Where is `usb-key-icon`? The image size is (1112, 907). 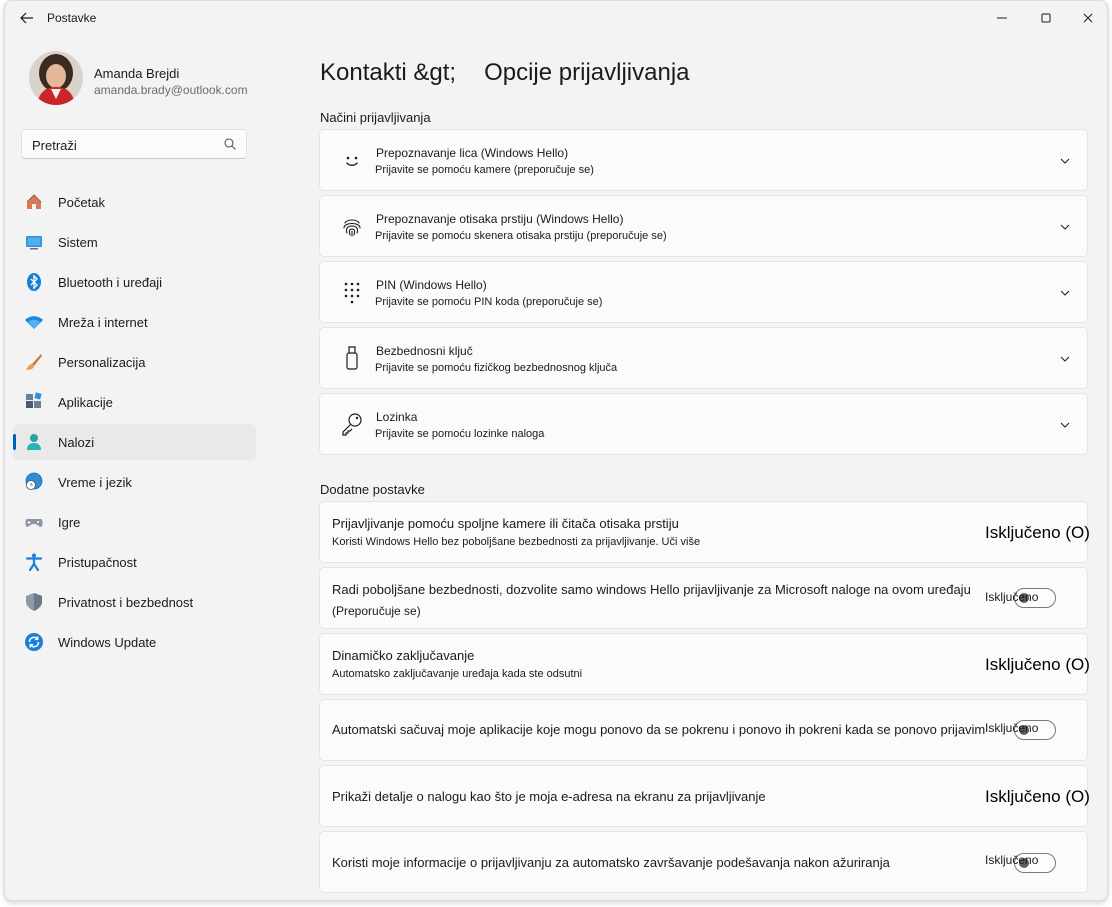 usb-key-icon is located at coordinates (352, 358).